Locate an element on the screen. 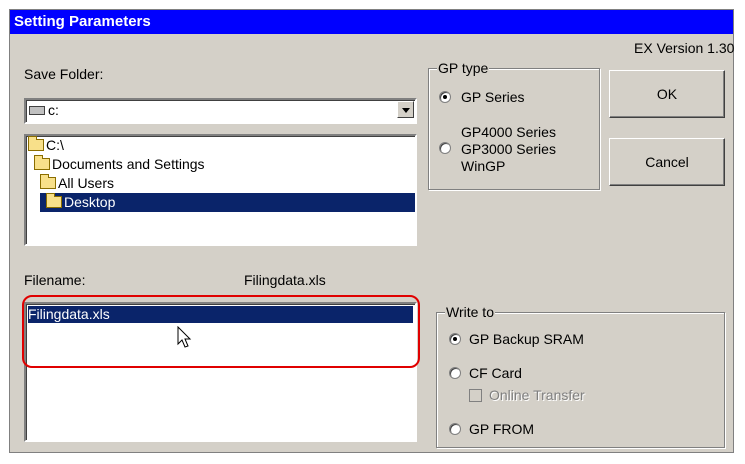 The image size is (745, 464). gp-backup-sram-radio is located at coordinates (455, 339).